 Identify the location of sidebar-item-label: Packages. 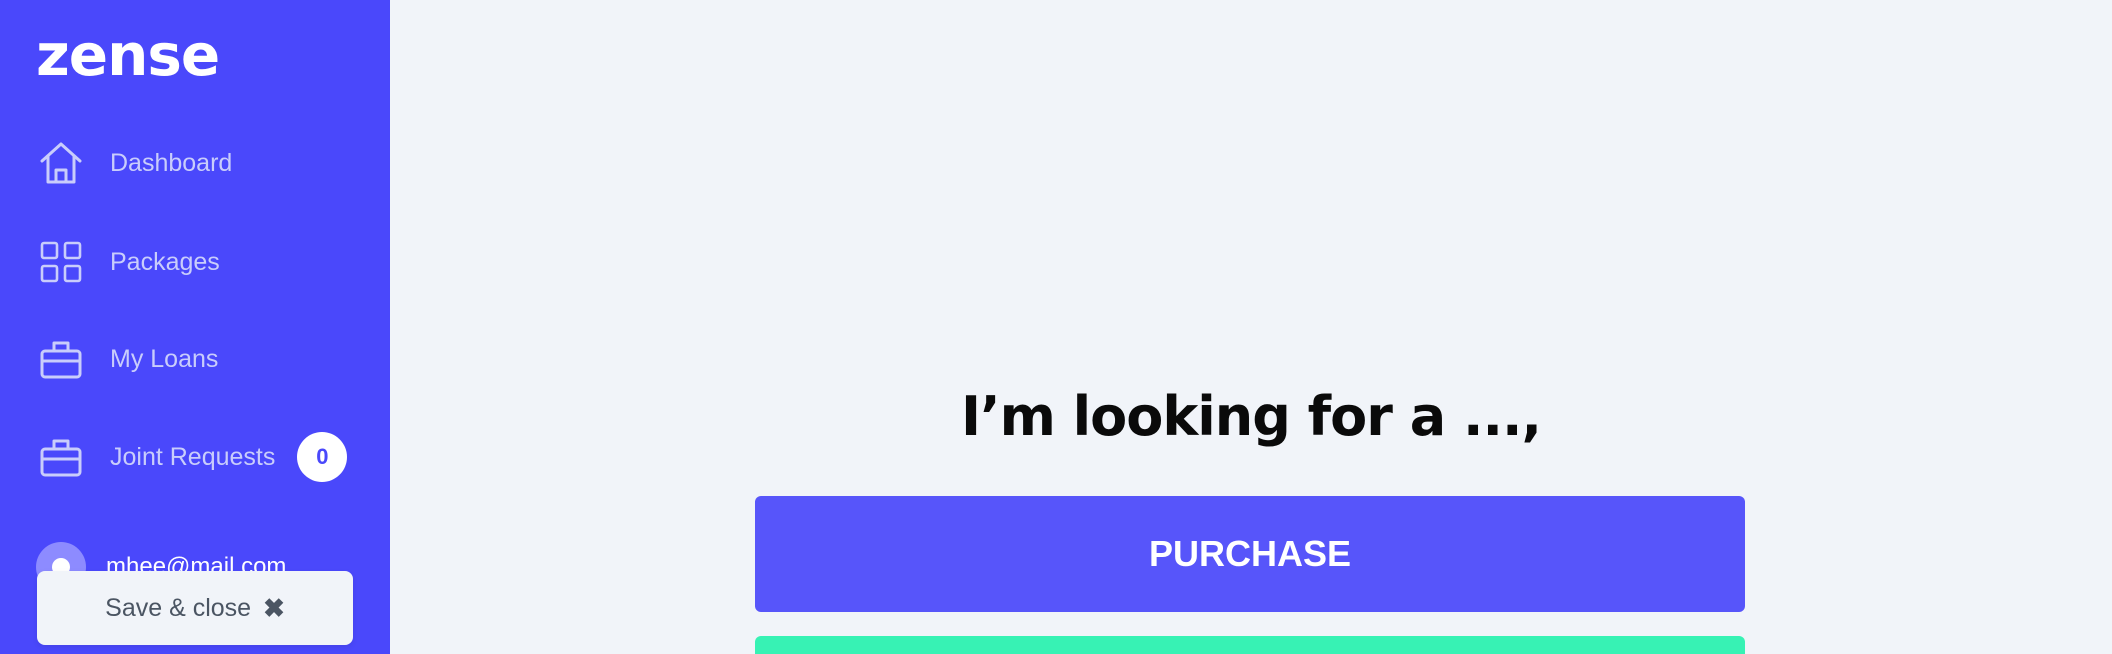
(165, 261).